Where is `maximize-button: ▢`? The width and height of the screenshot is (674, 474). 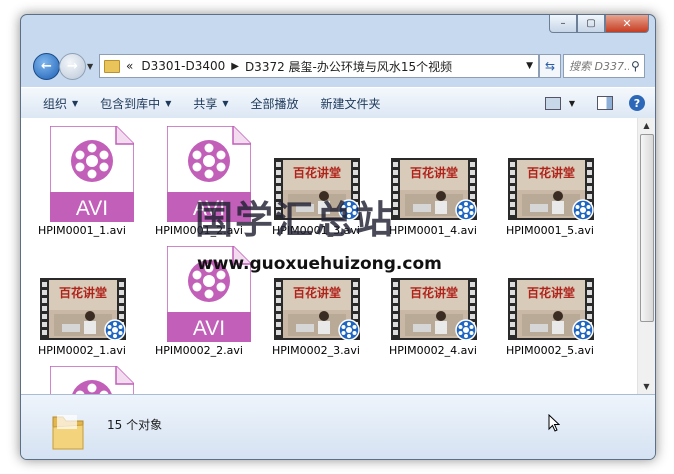
maximize-button: ▢ is located at coordinates (591, 24).